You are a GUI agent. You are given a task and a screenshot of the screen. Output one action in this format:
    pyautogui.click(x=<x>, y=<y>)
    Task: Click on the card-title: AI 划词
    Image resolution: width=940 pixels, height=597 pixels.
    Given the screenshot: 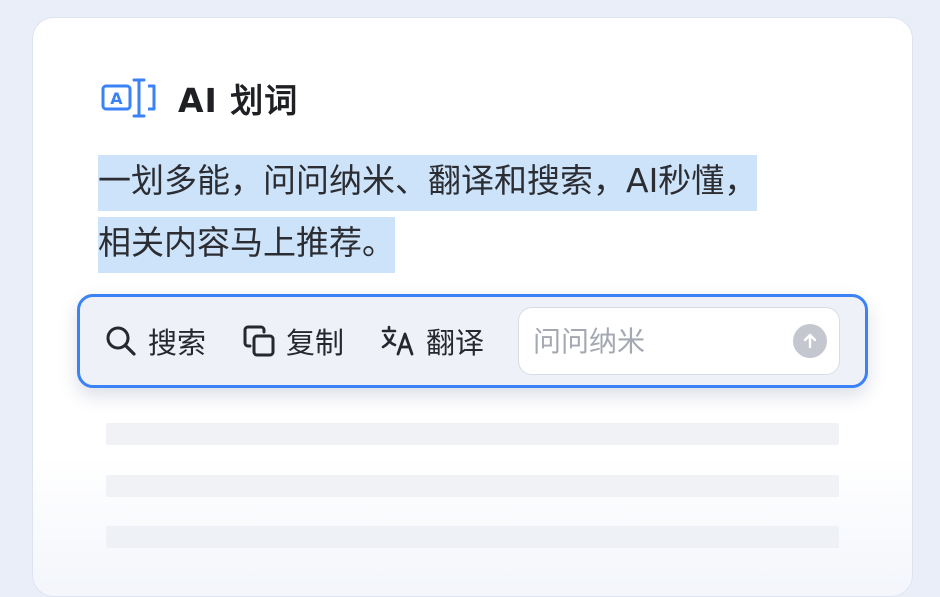 What is the action you would take?
    pyautogui.click(x=238, y=100)
    